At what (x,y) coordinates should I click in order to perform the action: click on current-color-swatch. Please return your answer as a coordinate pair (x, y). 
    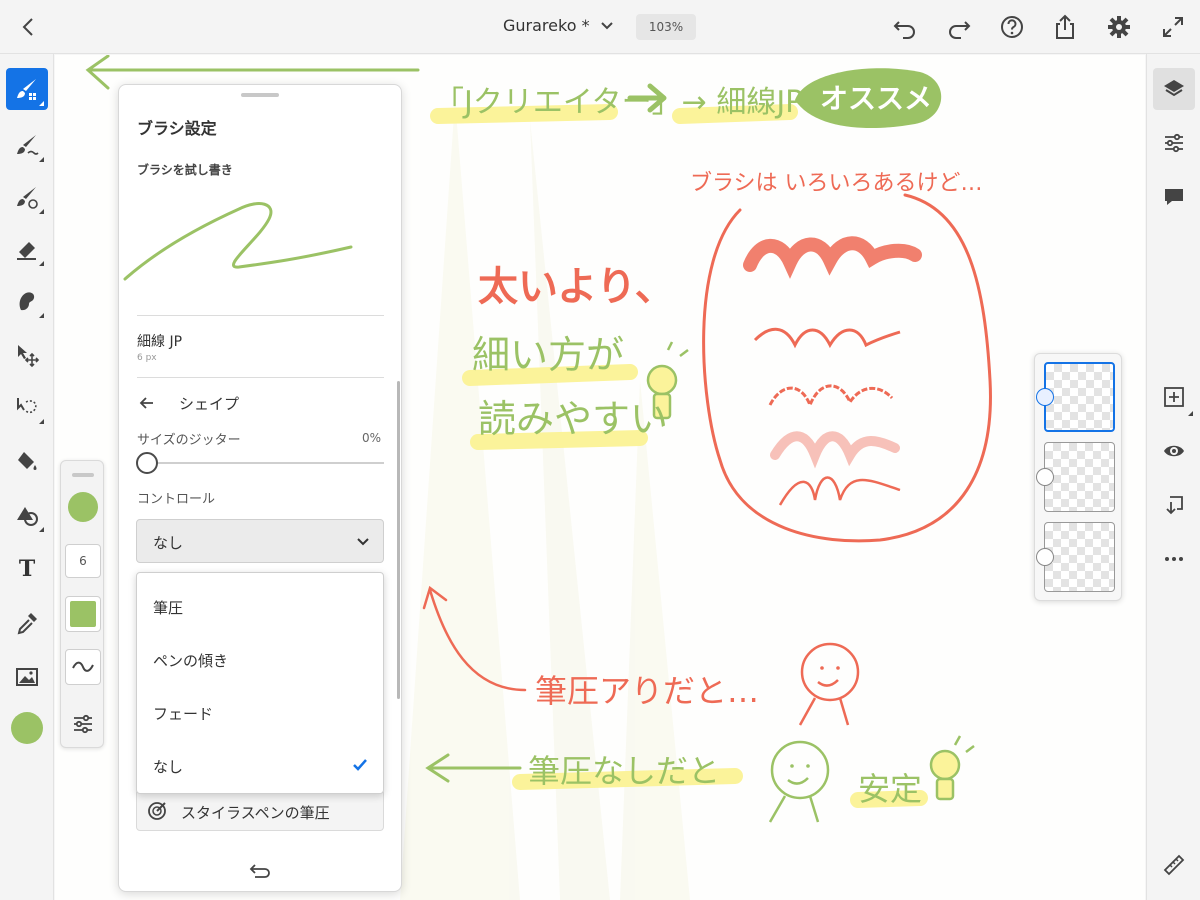
    Looking at the image, I should click on (27, 728).